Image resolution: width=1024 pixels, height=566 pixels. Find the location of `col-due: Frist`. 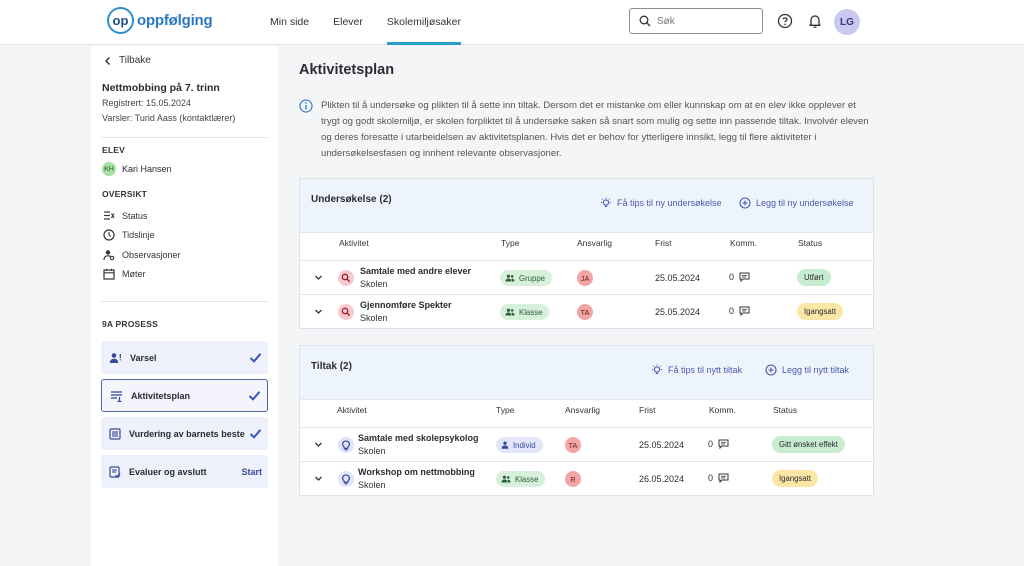

col-due: Frist is located at coordinates (663, 243).